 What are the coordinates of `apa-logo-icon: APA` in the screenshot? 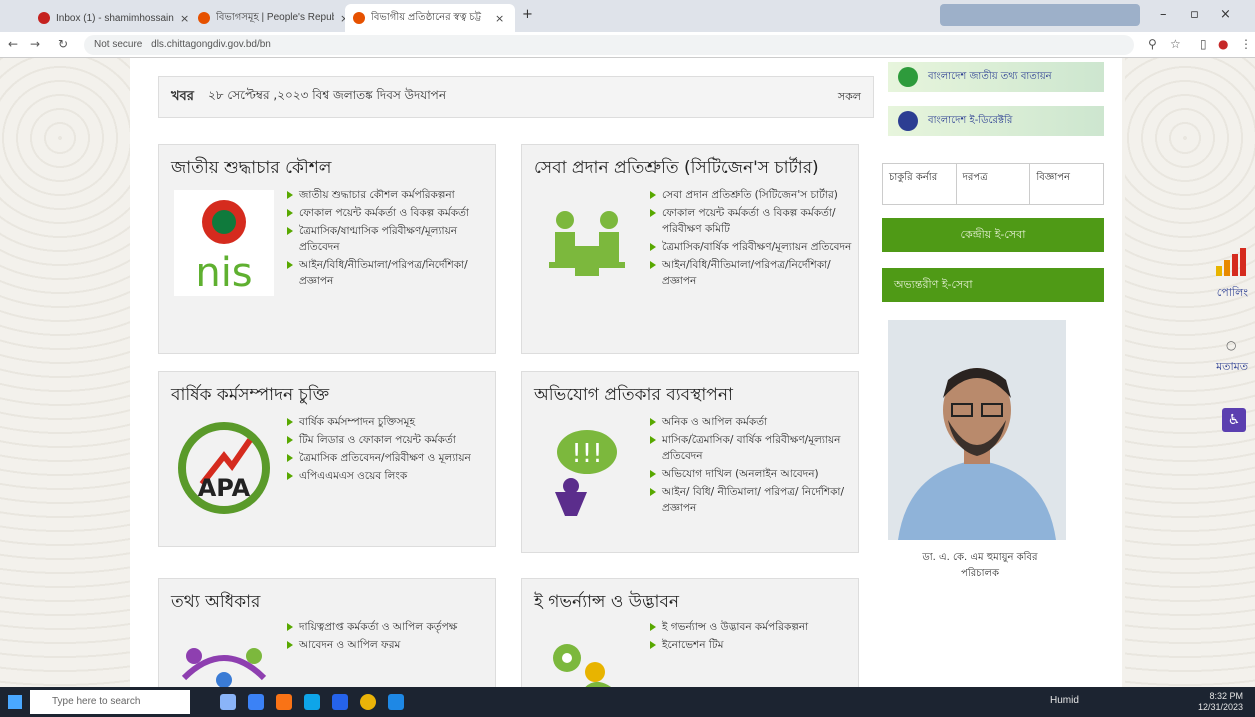 It's located at (224, 468).